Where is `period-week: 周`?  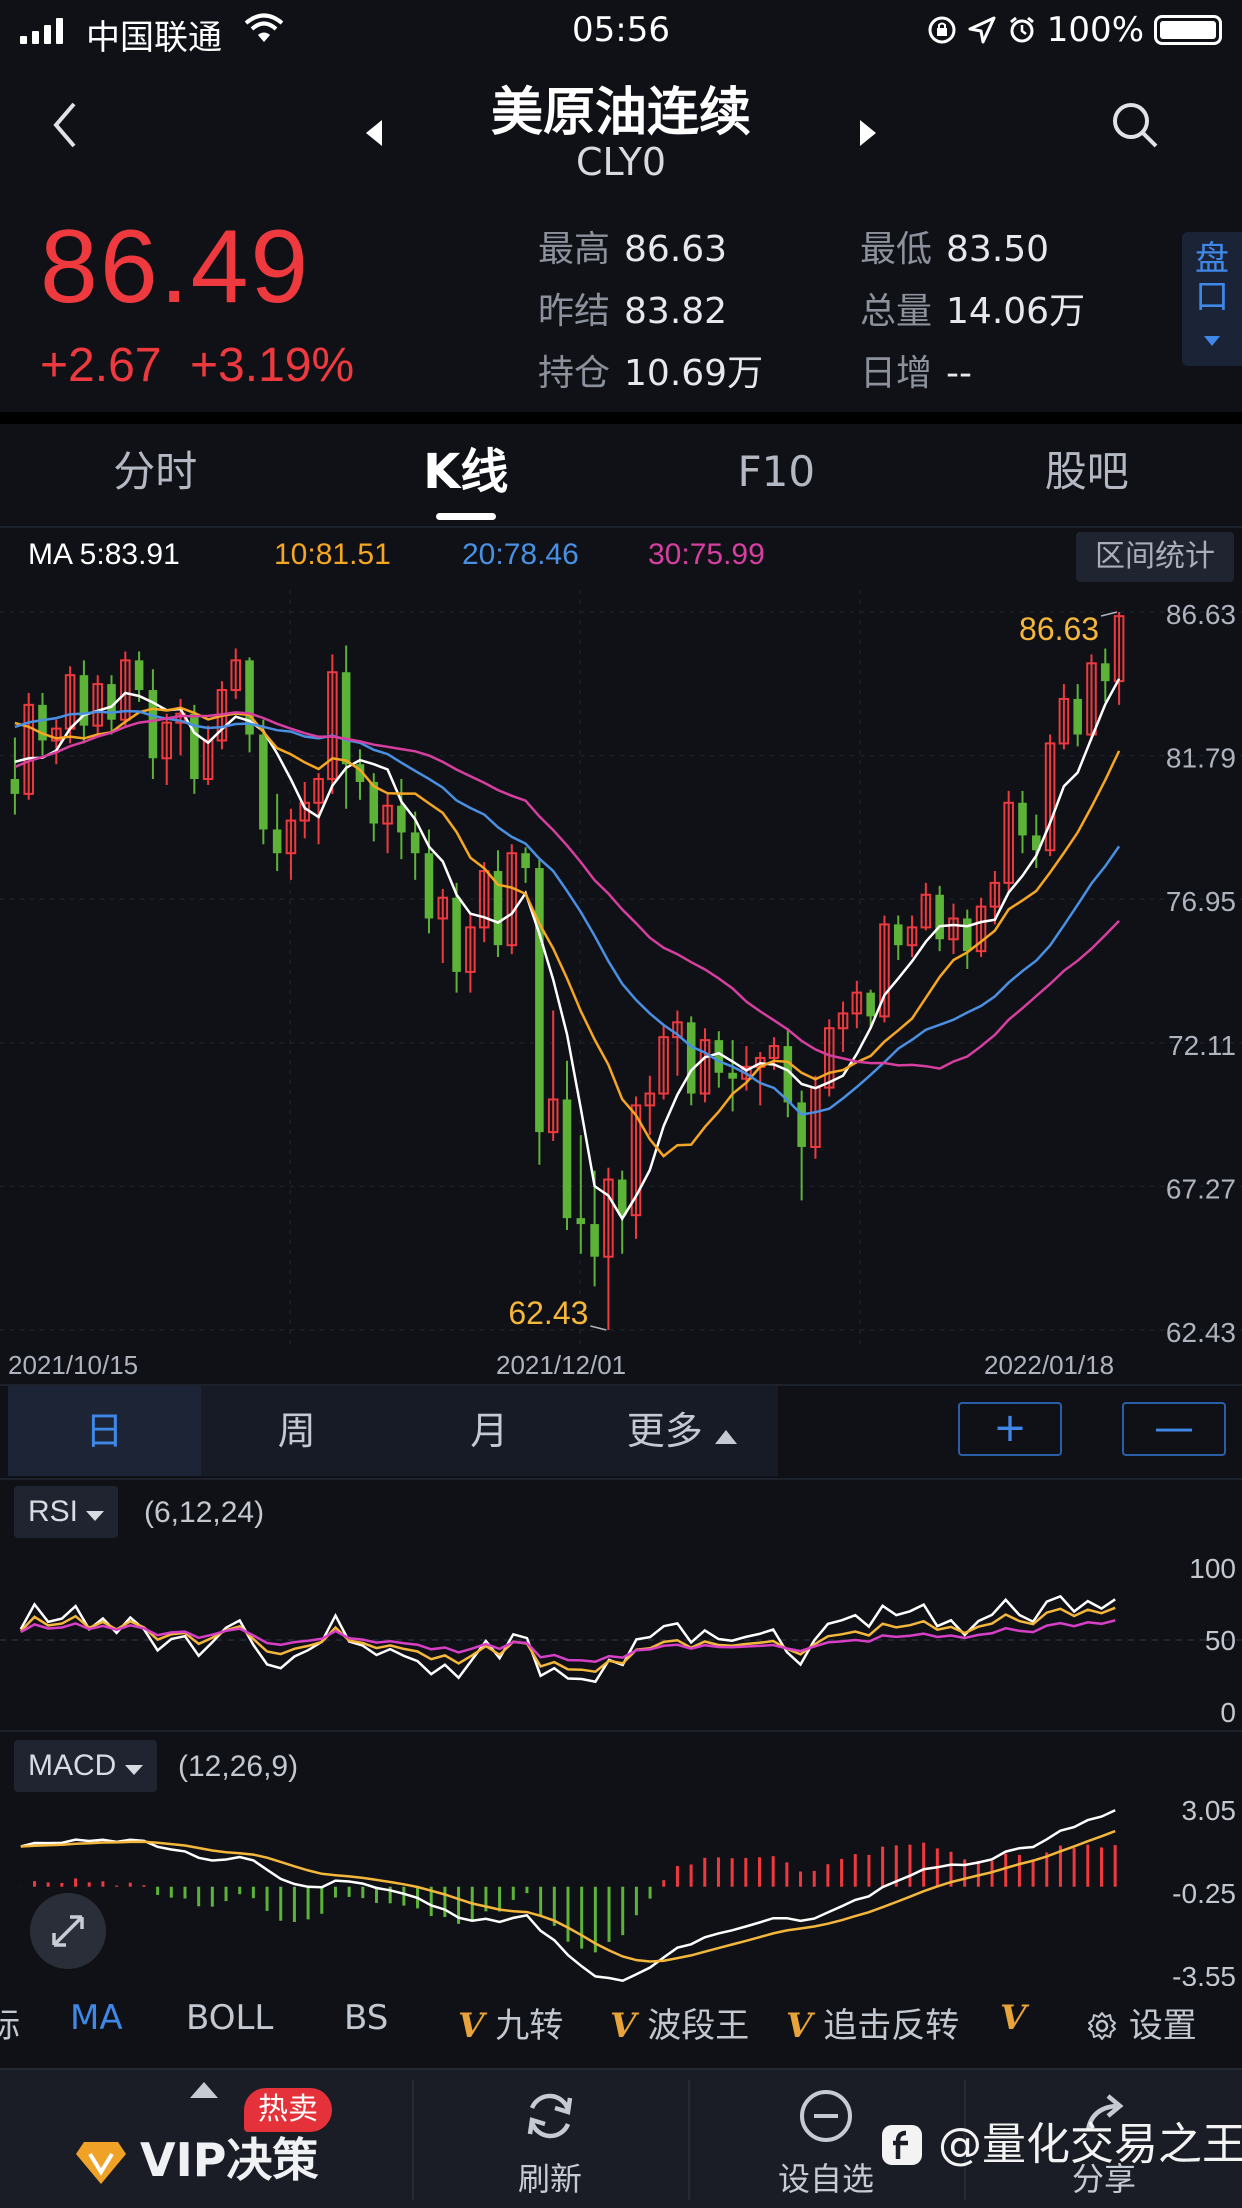
period-week: 周 is located at coordinates (297, 1431).